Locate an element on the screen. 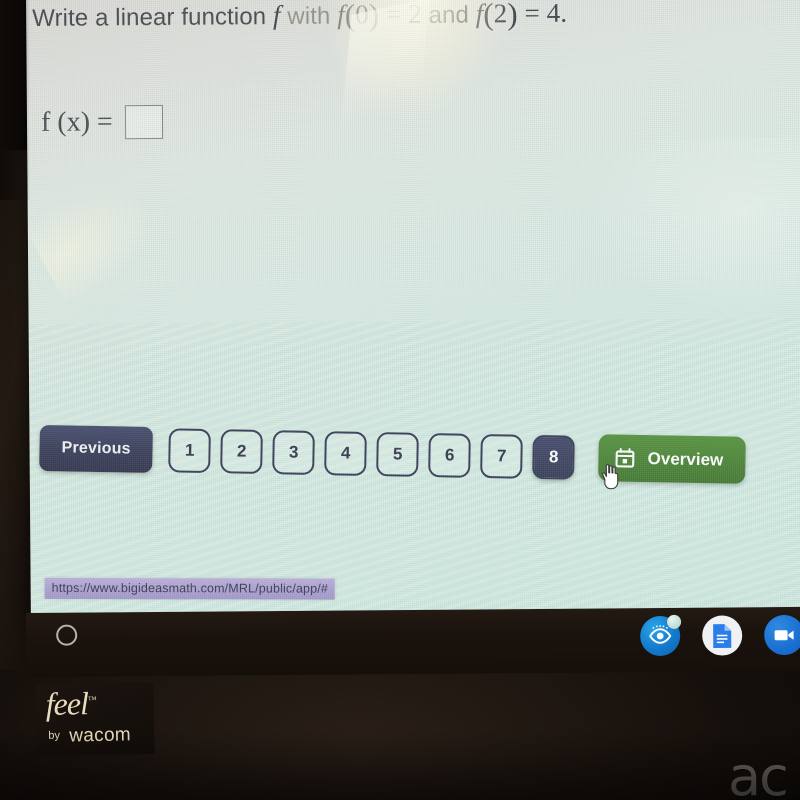  wacom-feel-wordmark: feel™ is located at coordinates (70, 704).